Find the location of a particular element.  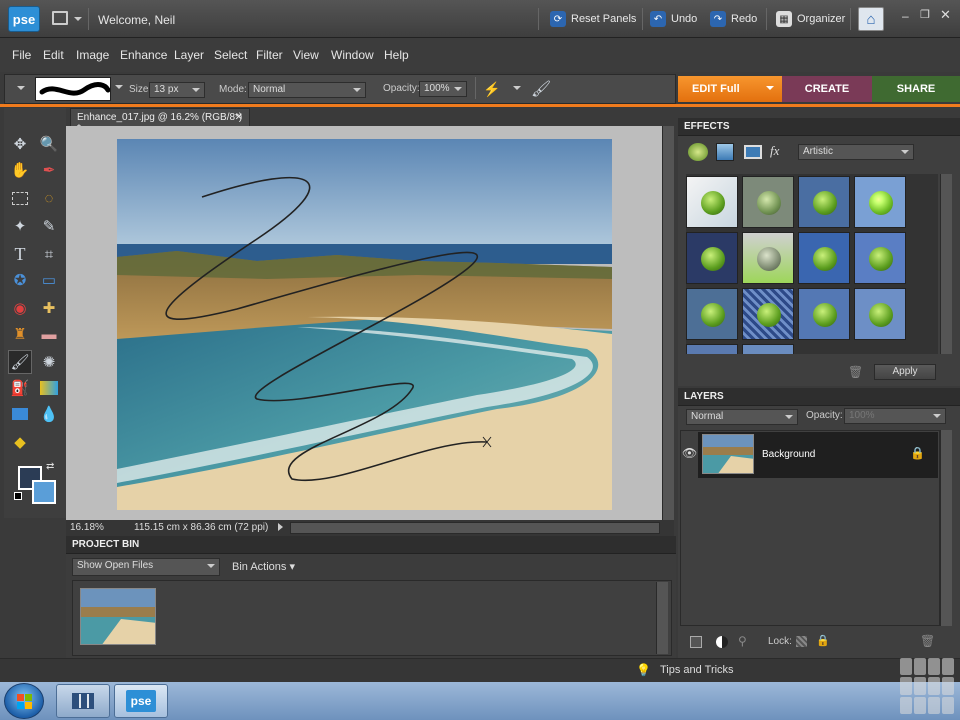

layer-visibility-eye-icon: 👁 is located at coordinates (689, 453).